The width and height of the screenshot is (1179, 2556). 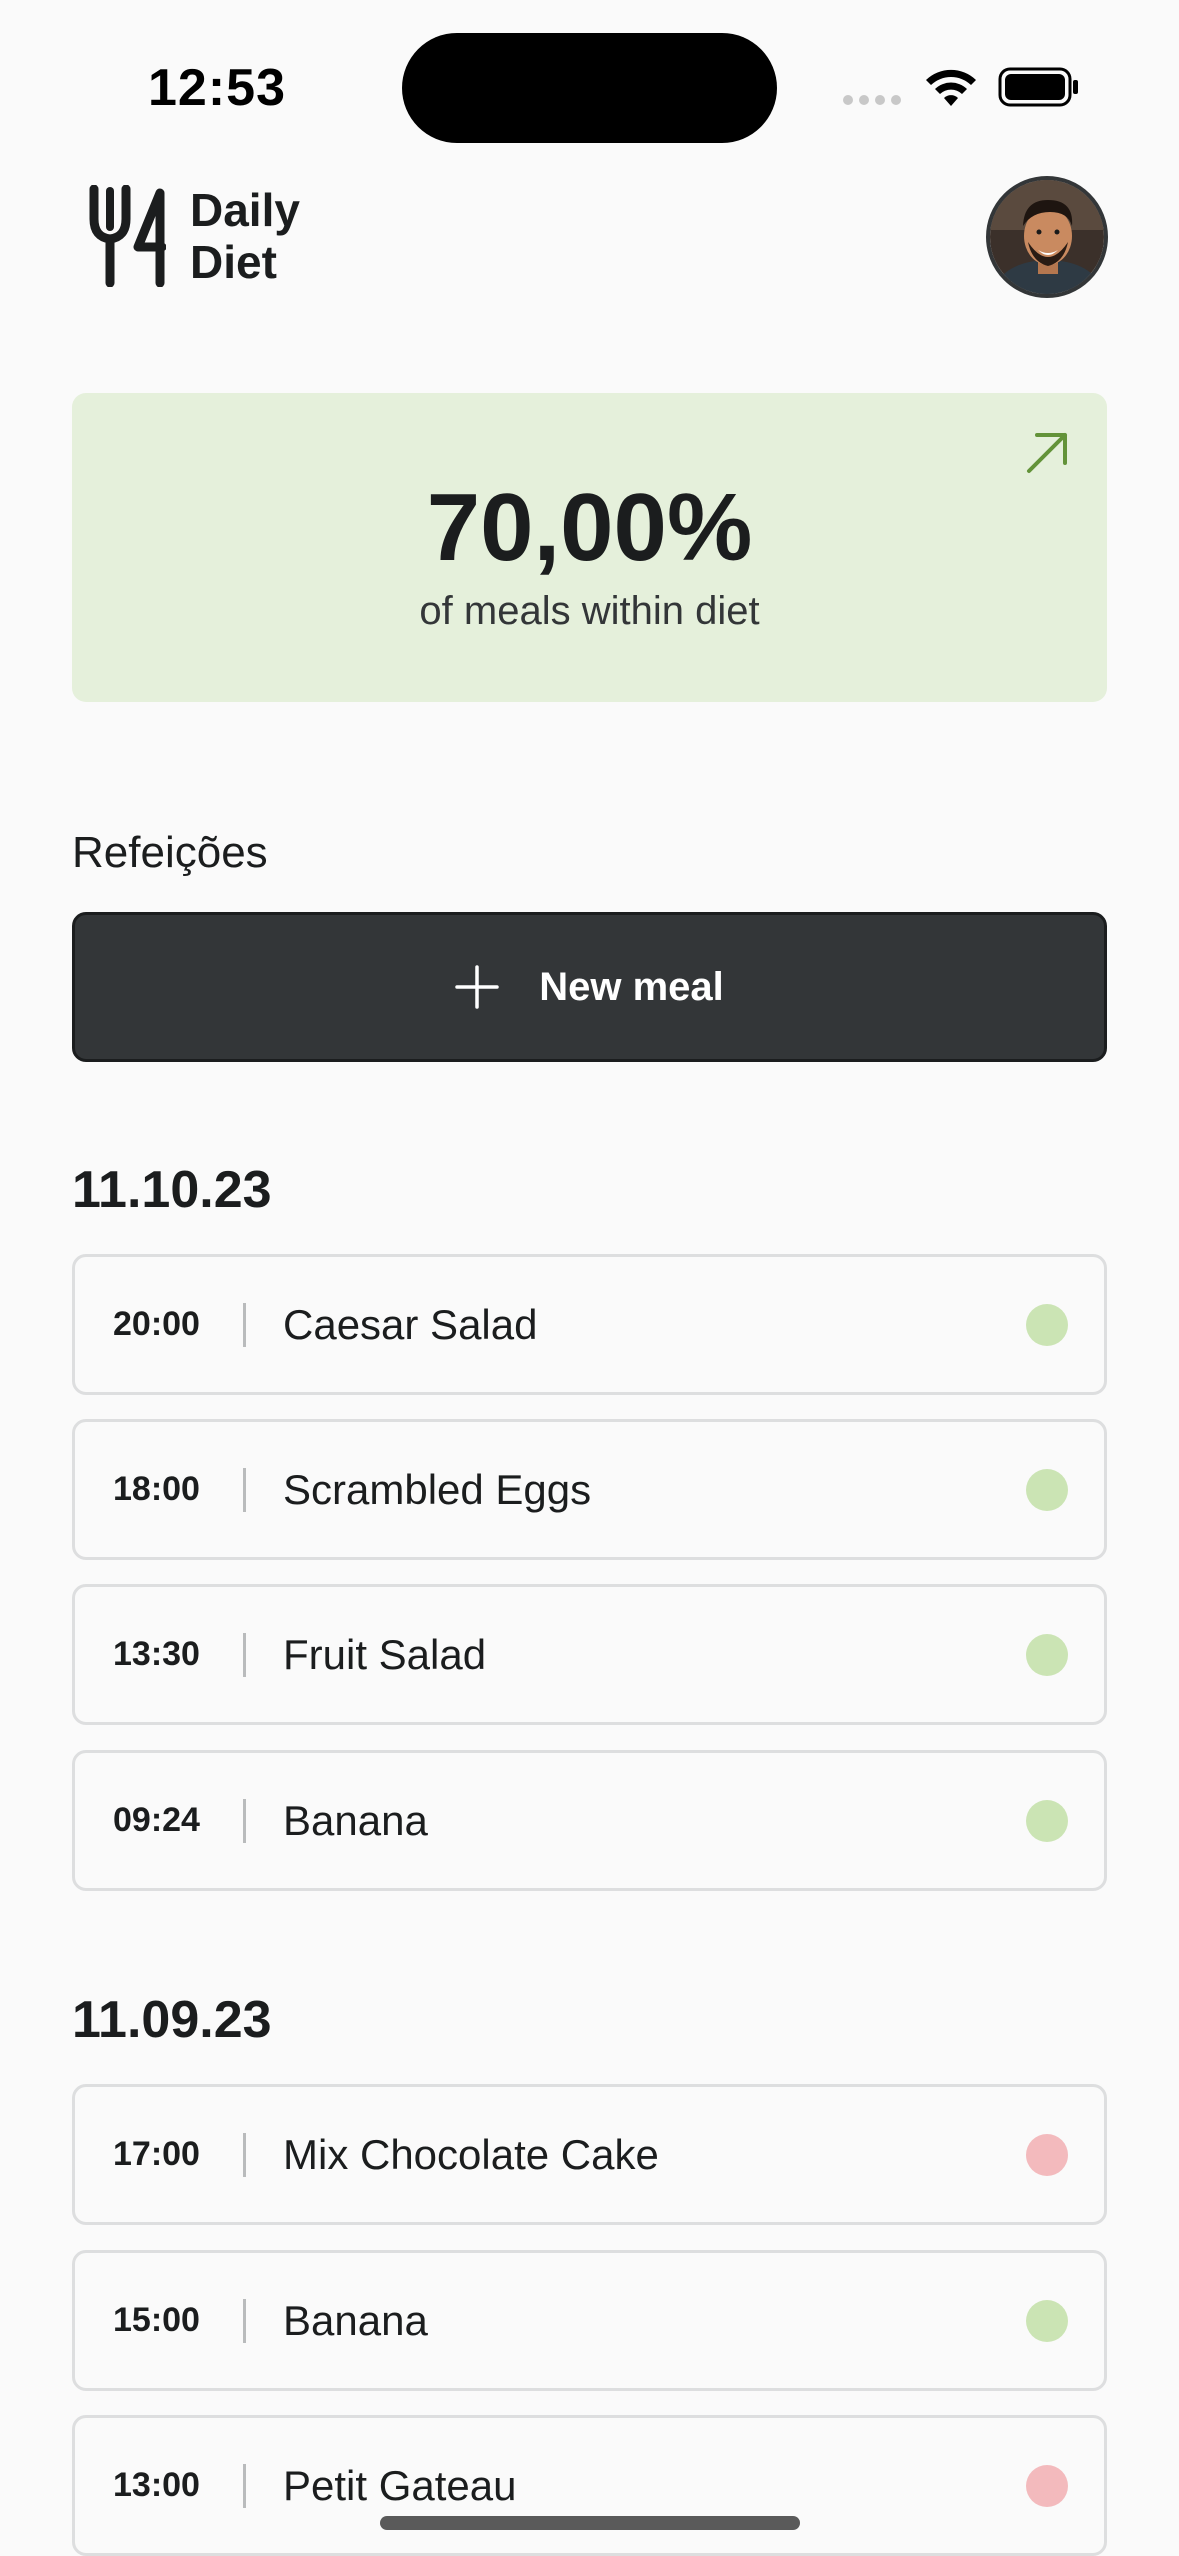 I want to click on date-heading: 11.09.23, so click(x=172, y=2020).